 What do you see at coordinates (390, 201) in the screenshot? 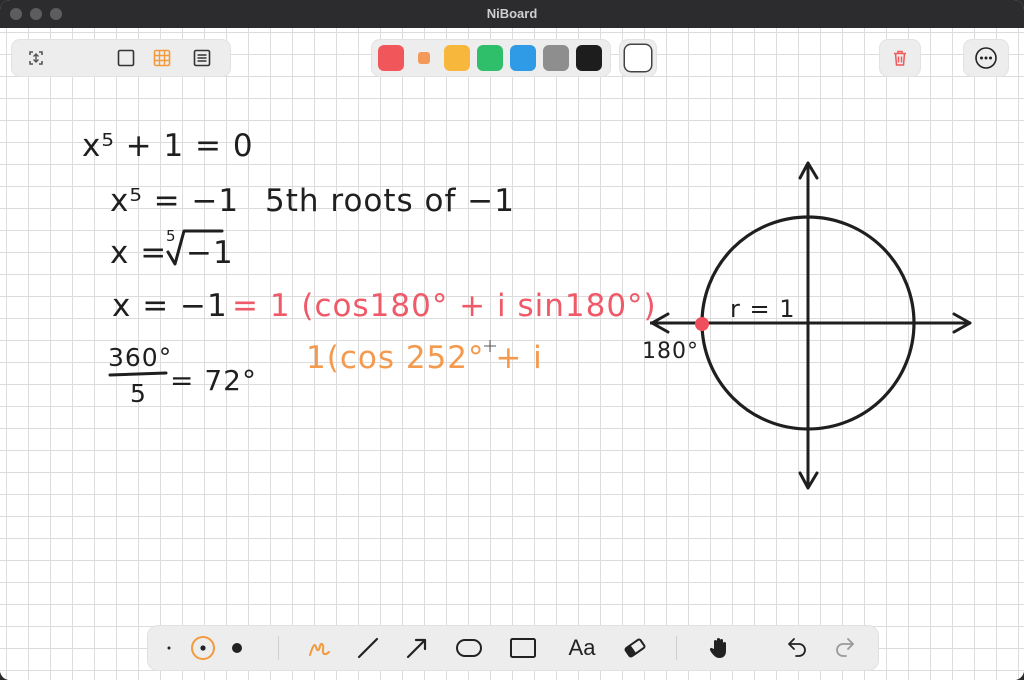
I see `roots-note: 5th roots of −1` at bounding box center [390, 201].